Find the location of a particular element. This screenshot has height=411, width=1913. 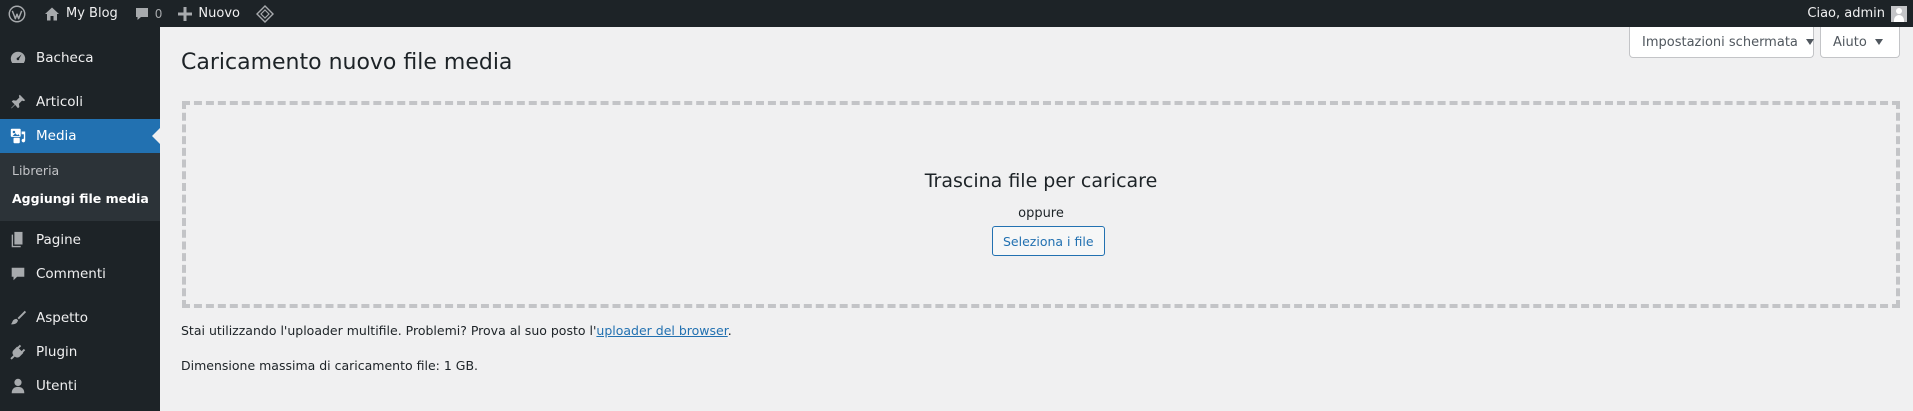

plus-icon is located at coordinates (185, 13).